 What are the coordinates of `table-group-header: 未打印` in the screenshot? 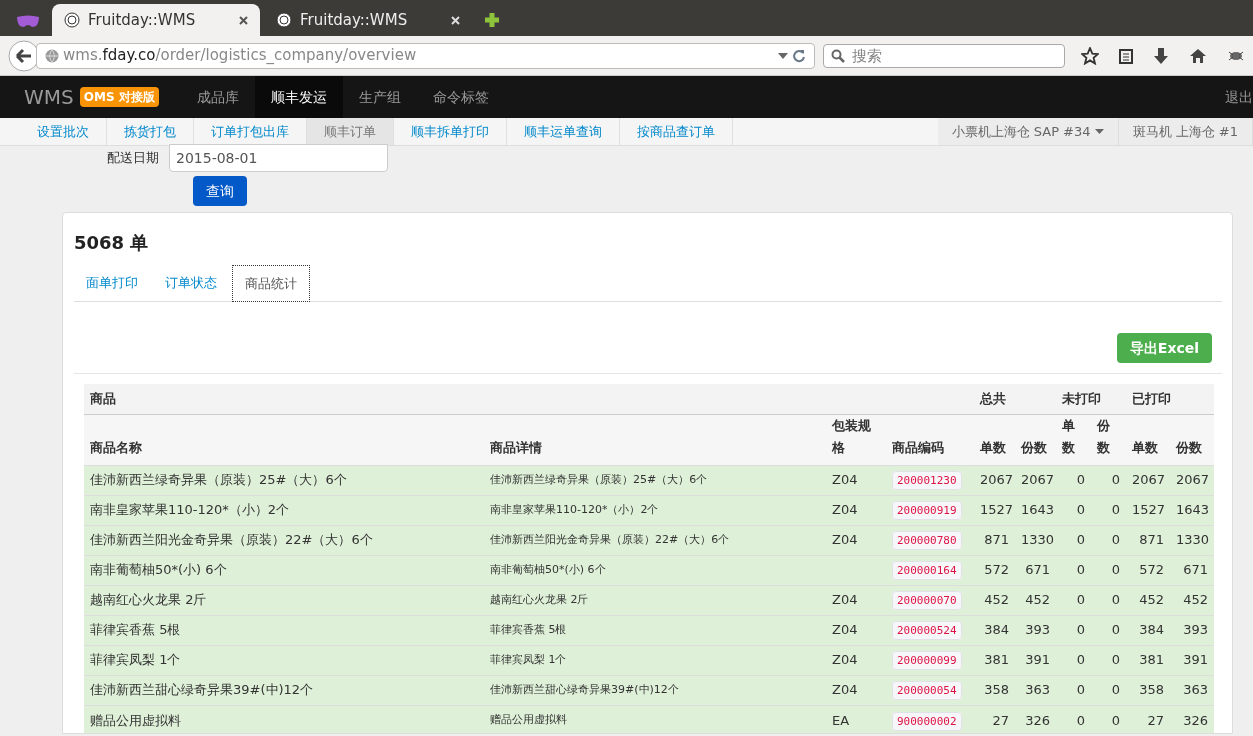 It's located at (1091, 399).